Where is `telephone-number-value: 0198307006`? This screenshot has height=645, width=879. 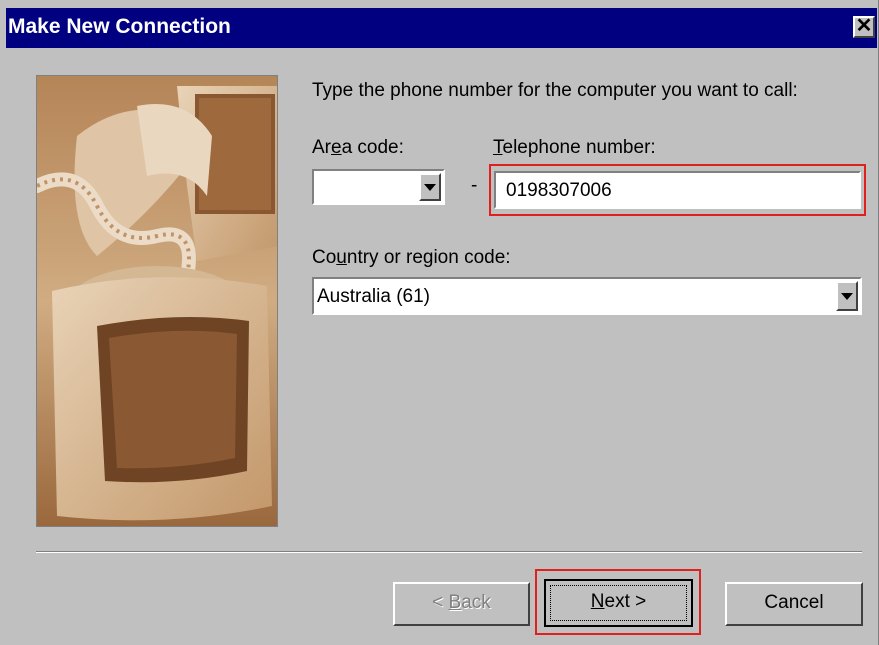 telephone-number-value: 0198307006 is located at coordinates (559, 190).